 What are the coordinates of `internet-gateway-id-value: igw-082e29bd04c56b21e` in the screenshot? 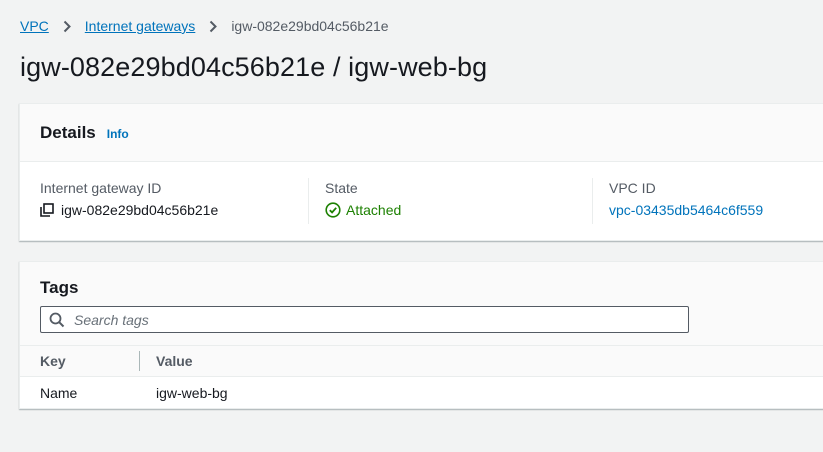 It's located at (140, 210).